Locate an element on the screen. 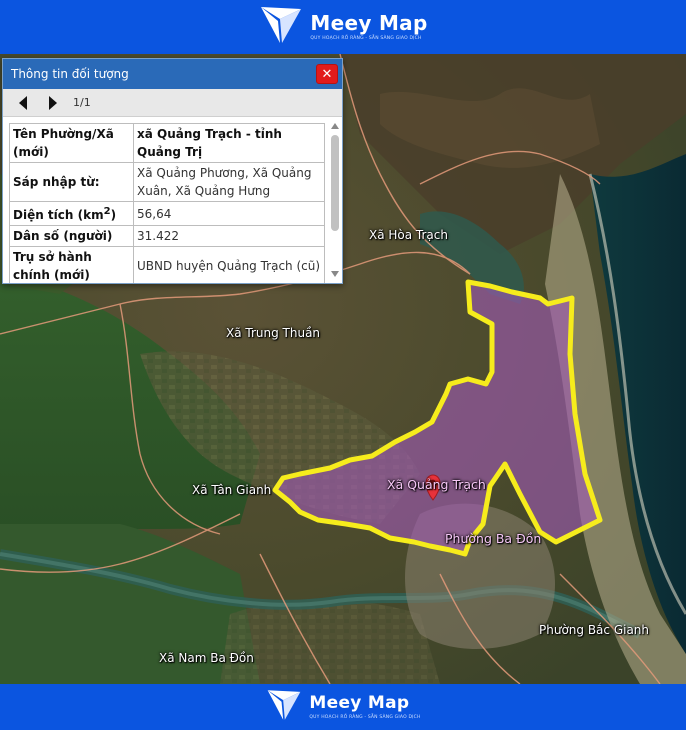  prev-button is located at coordinates (23, 103).